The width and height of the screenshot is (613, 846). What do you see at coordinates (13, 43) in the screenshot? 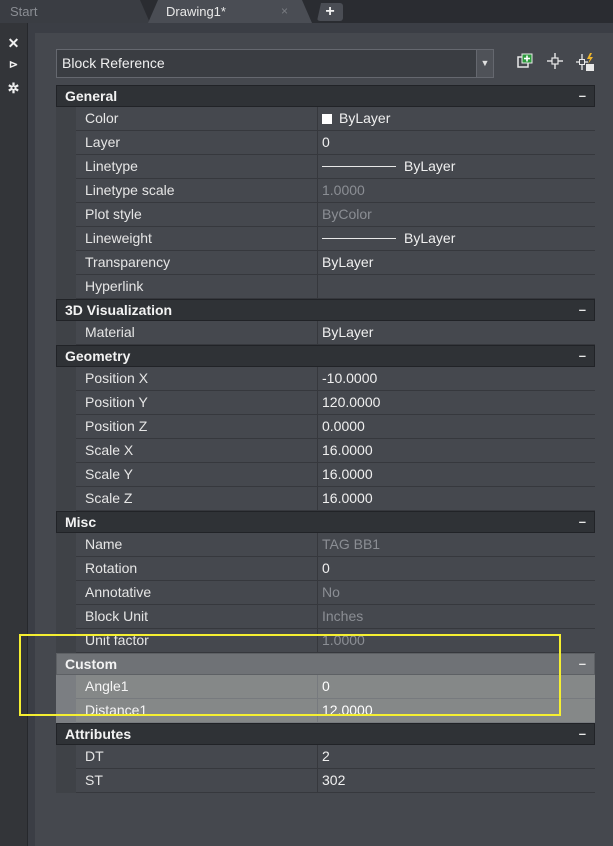
I see `close-icon: ✕` at bounding box center [13, 43].